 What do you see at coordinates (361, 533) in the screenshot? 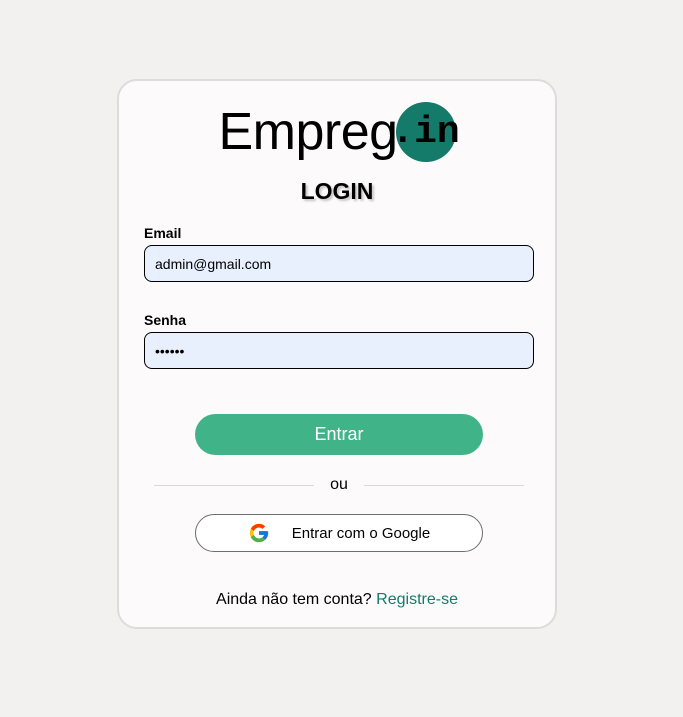
I see `google-button-label: Entrar com o Google` at bounding box center [361, 533].